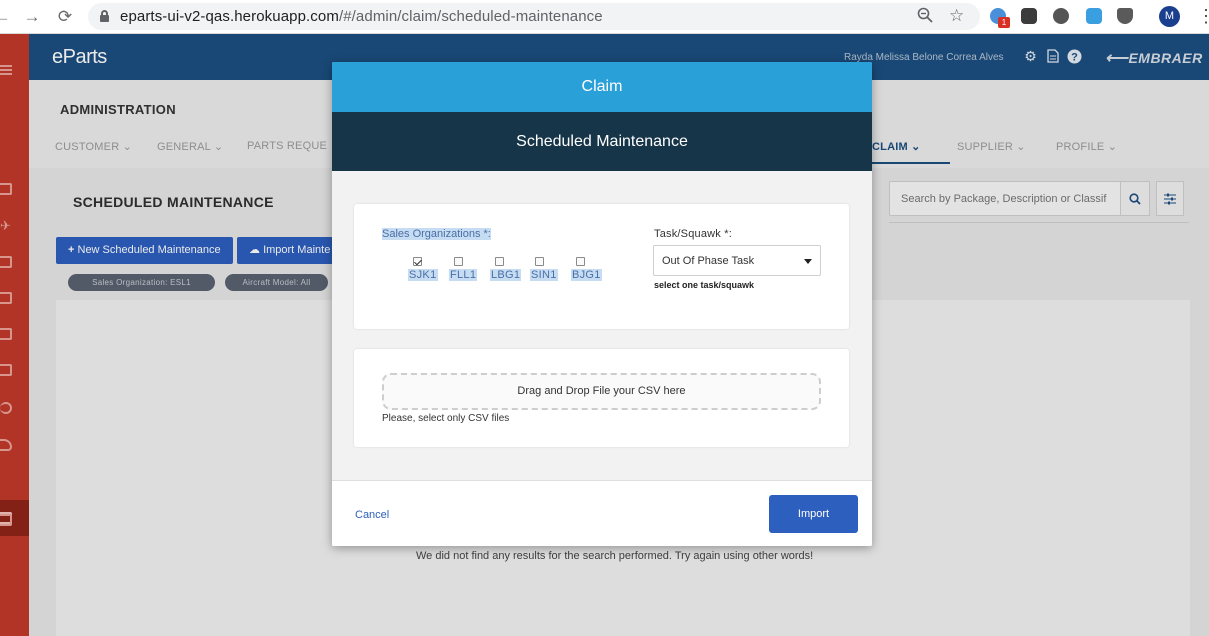 This screenshot has width=1209, height=636. Describe the element at coordinates (372, 515) in the screenshot. I see `cancel-button: Cancel` at that location.